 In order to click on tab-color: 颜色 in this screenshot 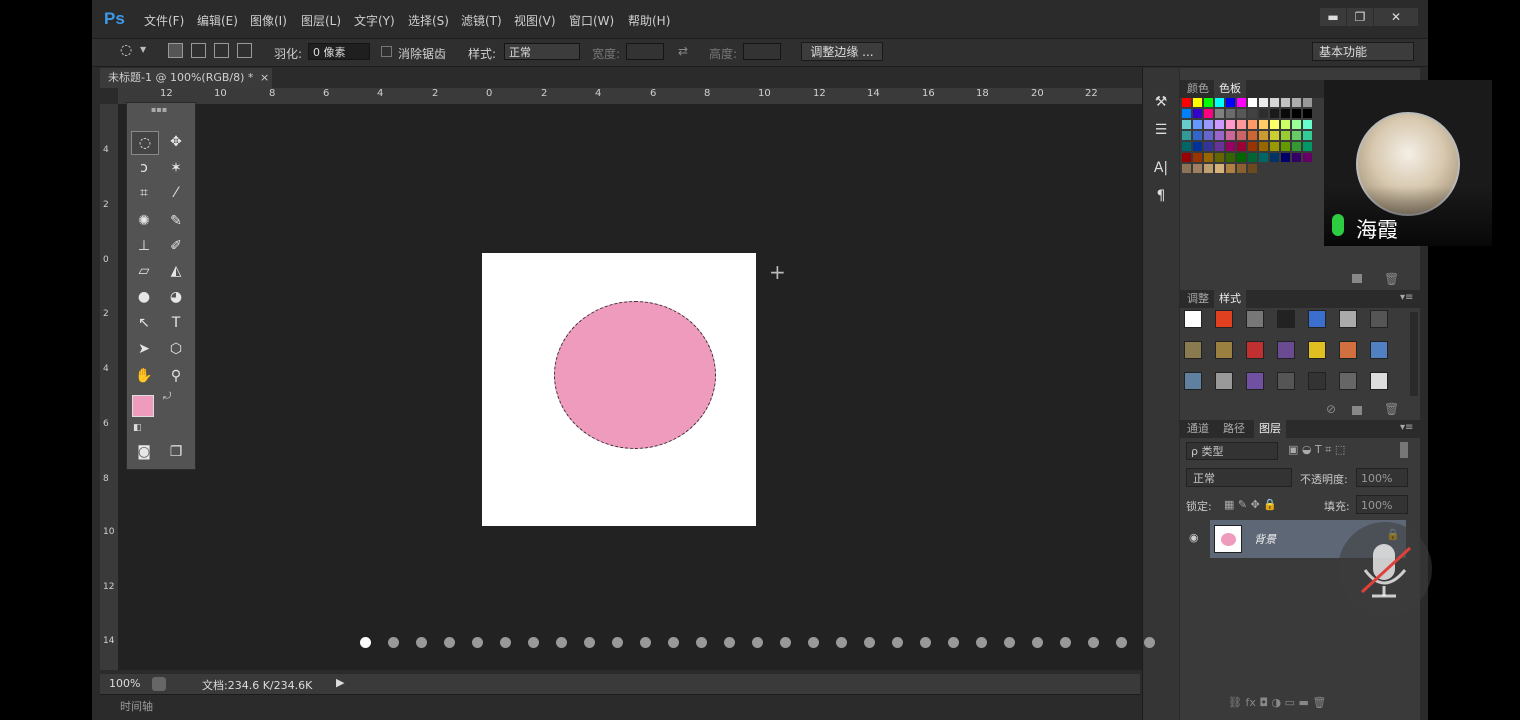, I will do `click(1198, 89)`.